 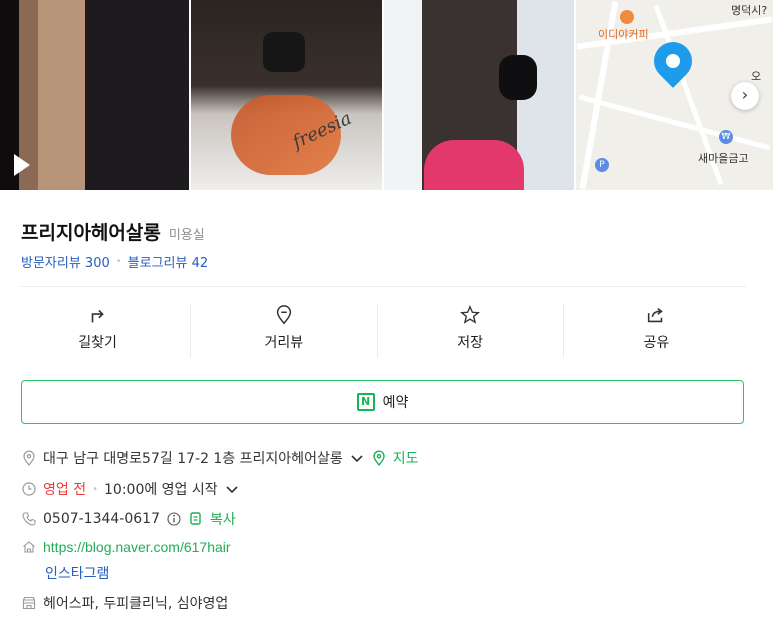 What do you see at coordinates (29, 547) in the screenshot?
I see `home-icon` at bounding box center [29, 547].